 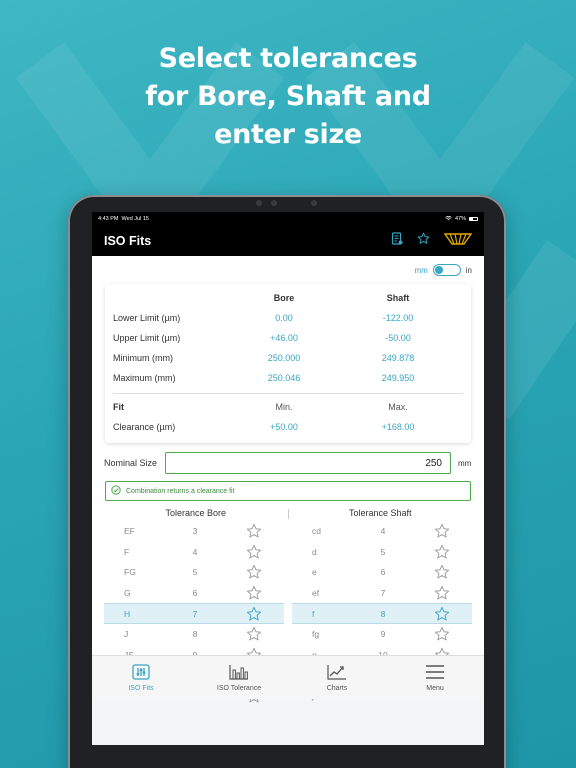 I want to click on tolerance-item: fg 9, so click(x=382, y=634).